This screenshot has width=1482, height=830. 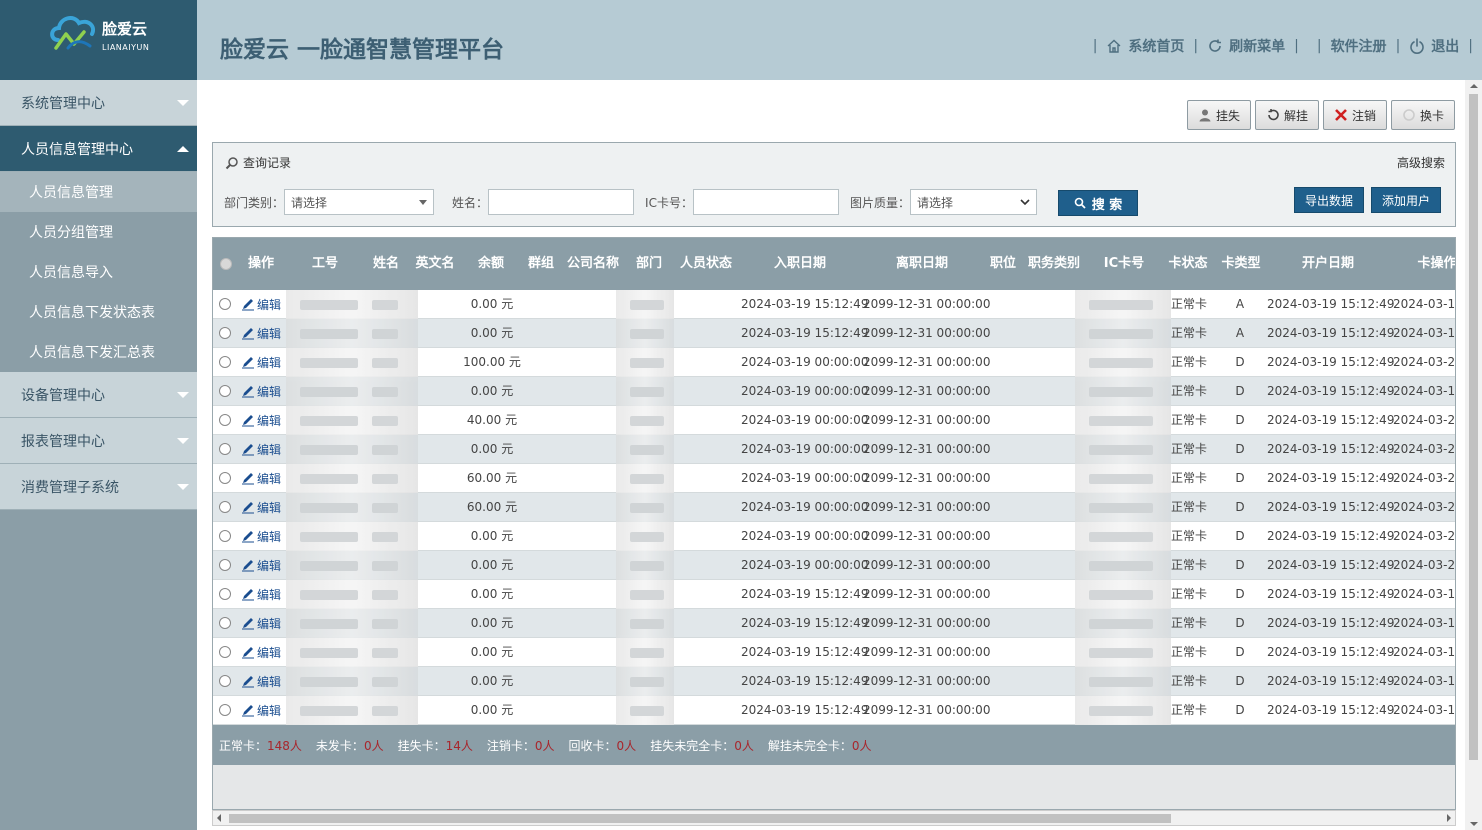 I want to click on software-register-link: 软件注册, so click(x=1359, y=46).